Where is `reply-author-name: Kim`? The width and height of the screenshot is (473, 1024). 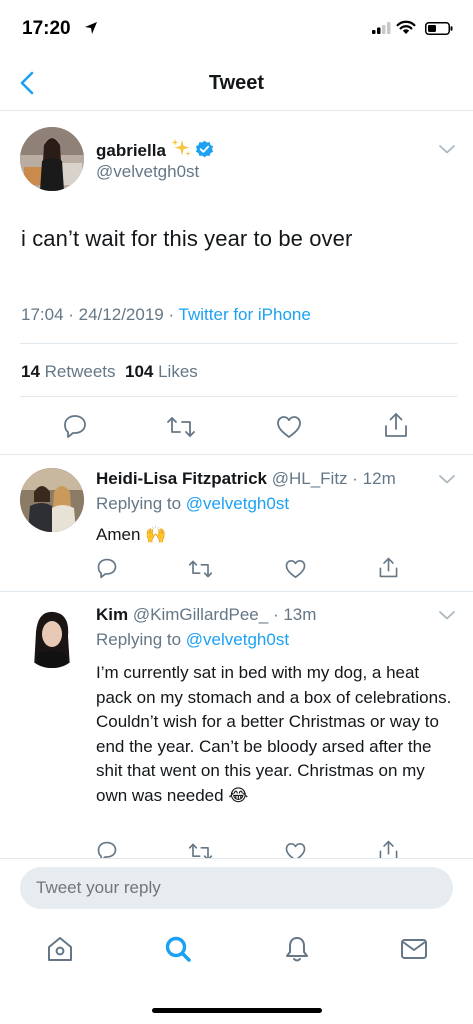 reply-author-name: Kim is located at coordinates (112, 614).